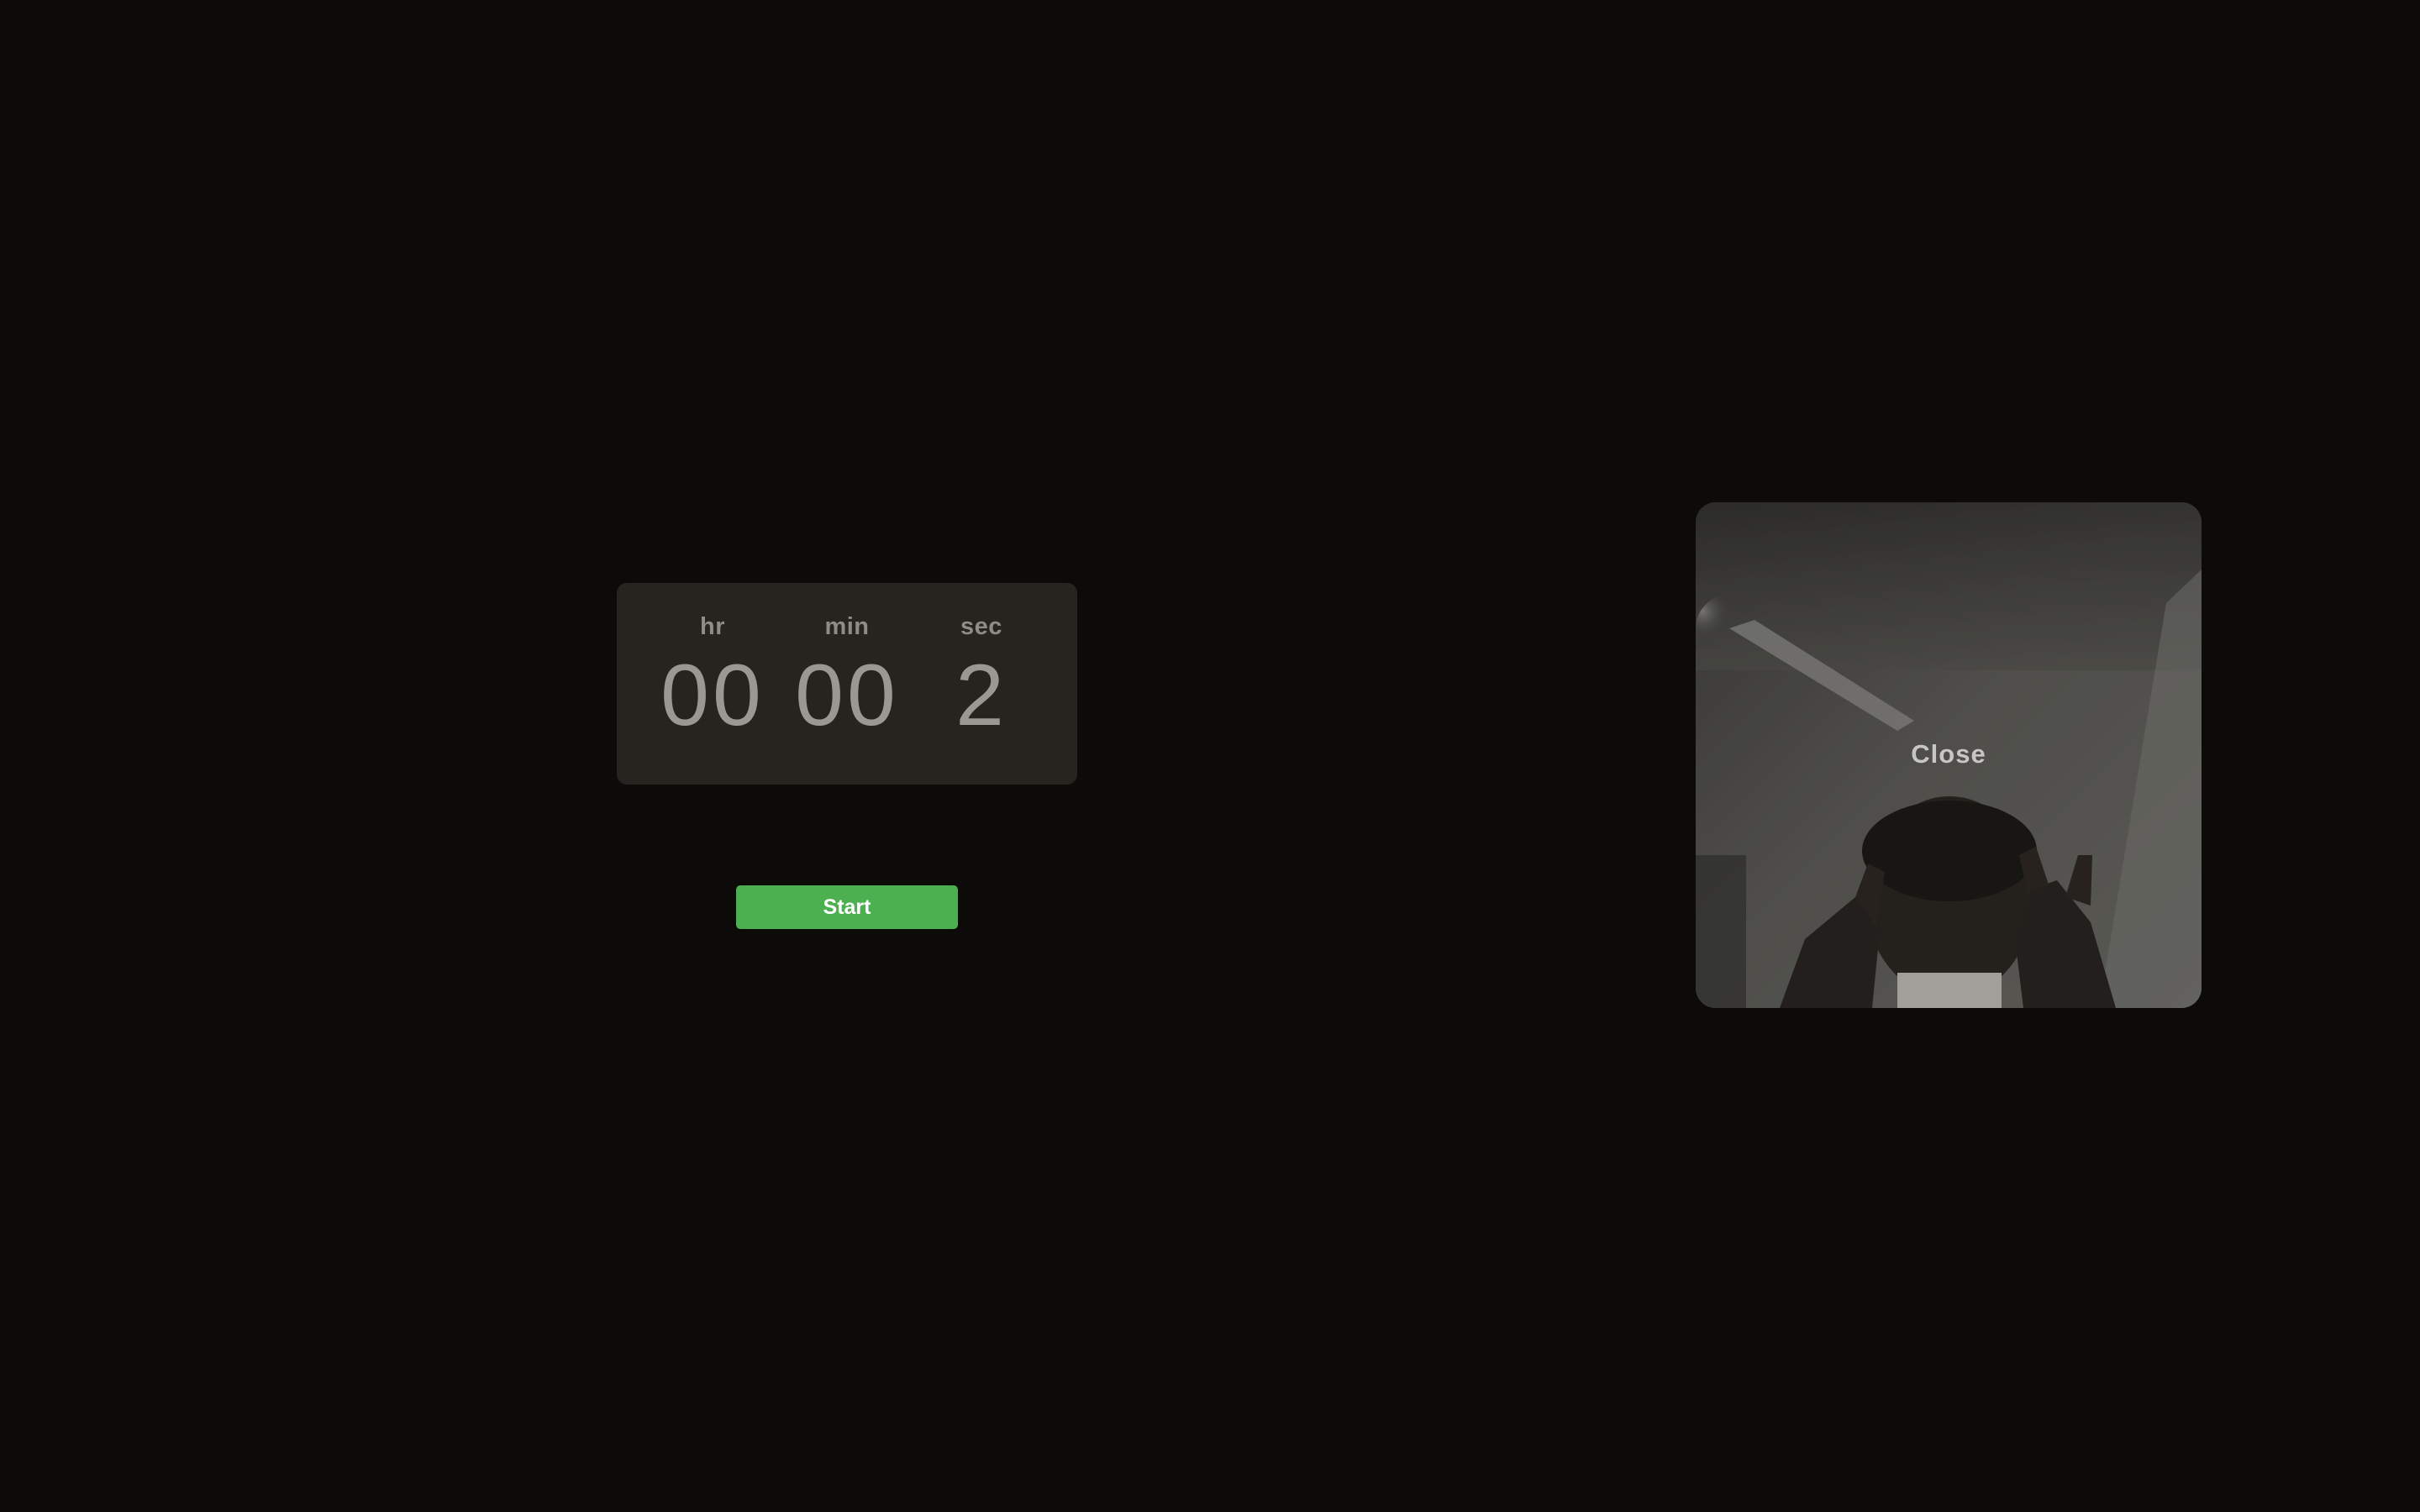 This screenshot has width=2420, height=1512. Describe the element at coordinates (712, 626) in the screenshot. I see `hours-label: hr` at that location.